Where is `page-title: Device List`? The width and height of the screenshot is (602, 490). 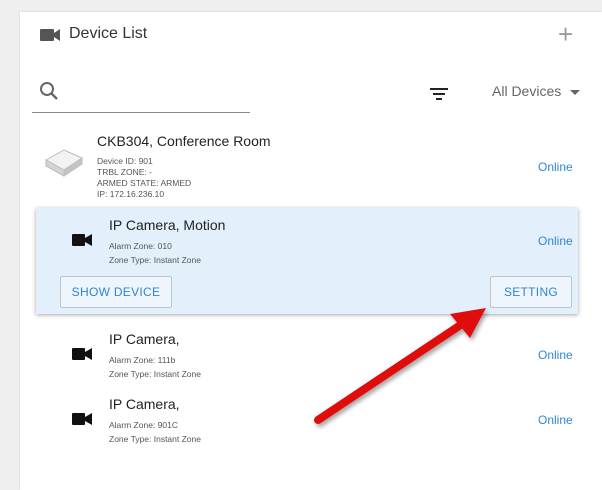 page-title: Device List is located at coordinates (108, 33).